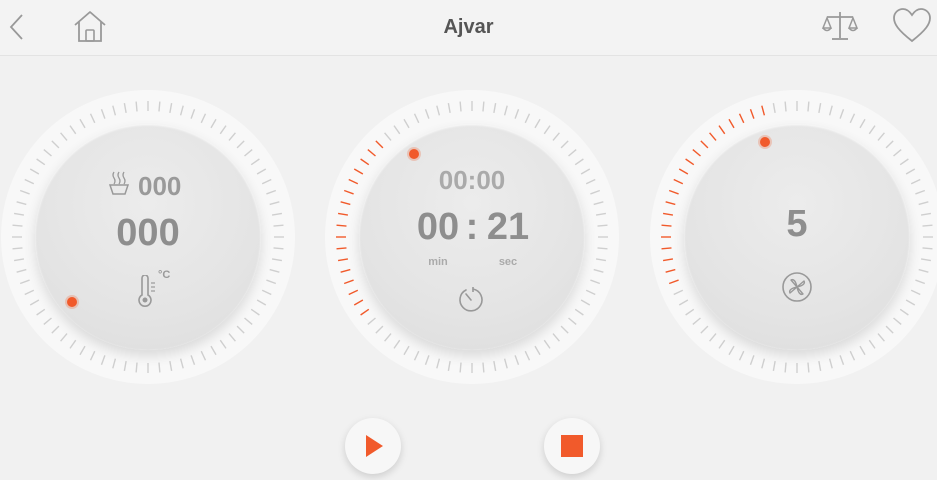 Image resolution: width=937 pixels, height=480 pixels. I want to click on fan-icon, so click(797, 287).